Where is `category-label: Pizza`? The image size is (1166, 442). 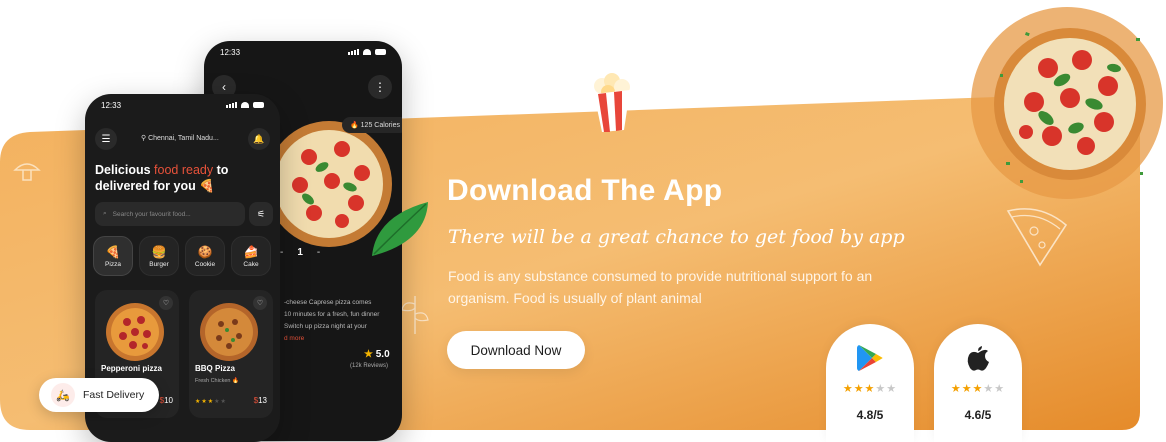 category-label: Pizza is located at coordinates (113, 264).